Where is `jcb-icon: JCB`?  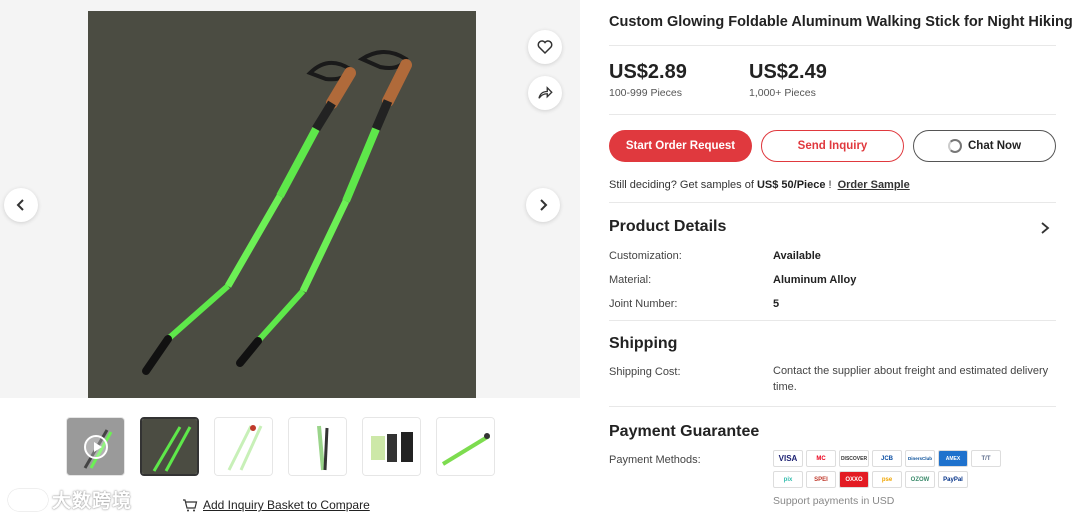
jcb-icon: JCB is located at coordinates (887, 458).